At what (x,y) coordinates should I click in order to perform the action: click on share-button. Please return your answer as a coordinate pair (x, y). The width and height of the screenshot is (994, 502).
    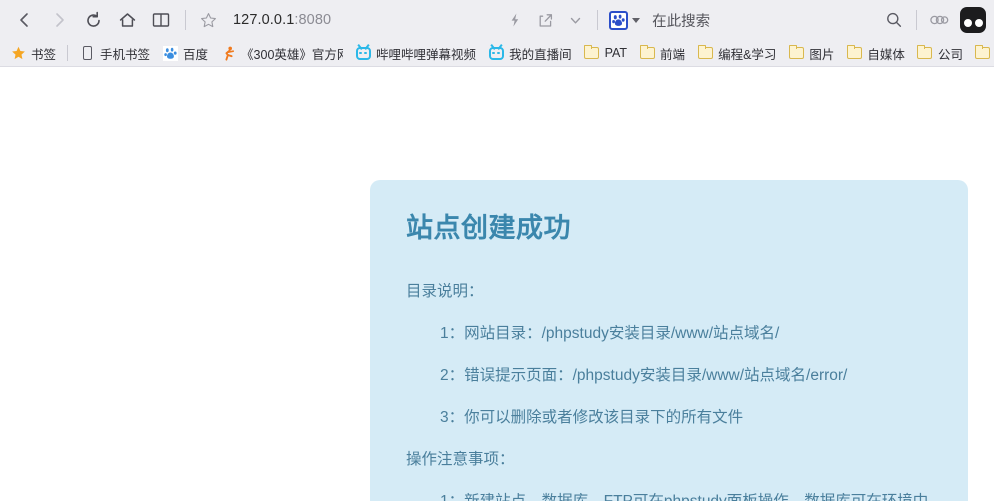
    Looking at the image, I should click on (545, 20).